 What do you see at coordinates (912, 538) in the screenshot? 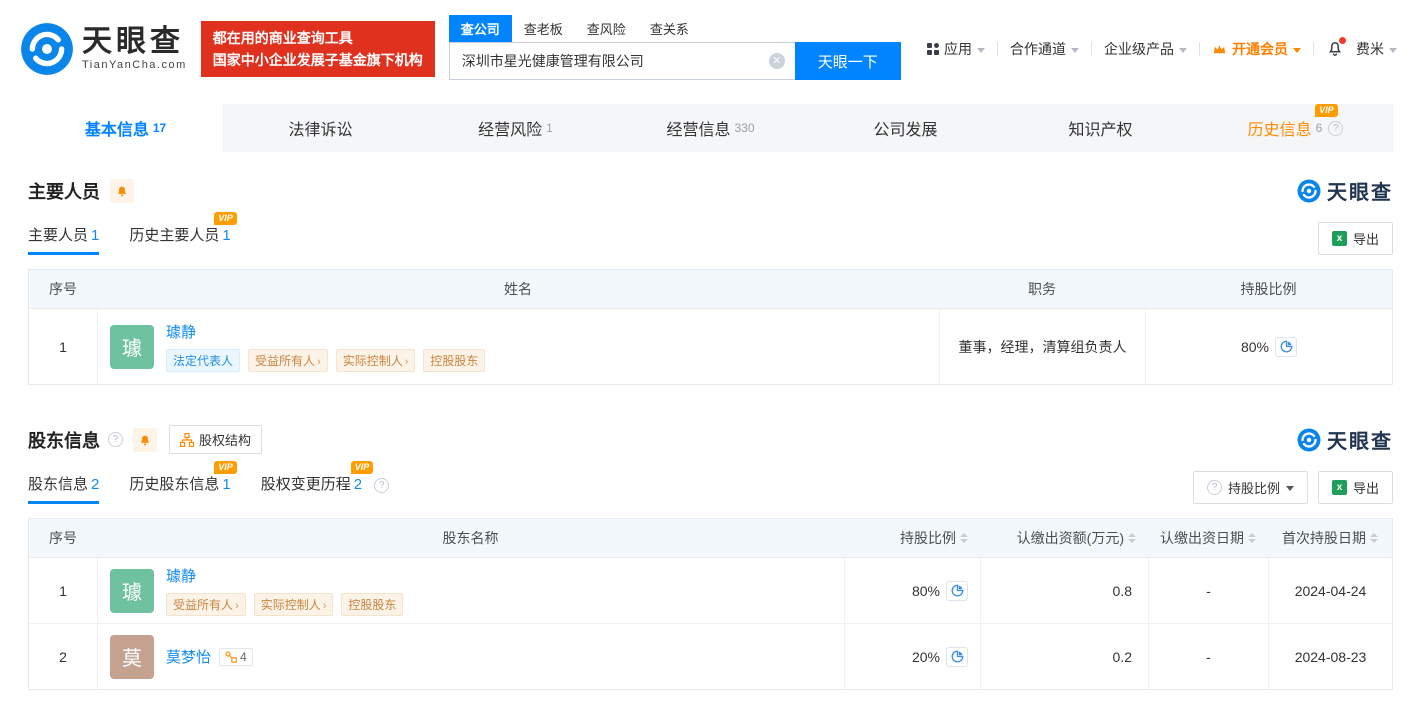
I see `col-ratio-sortable: 持股比例` at bounding box center [912, 538].